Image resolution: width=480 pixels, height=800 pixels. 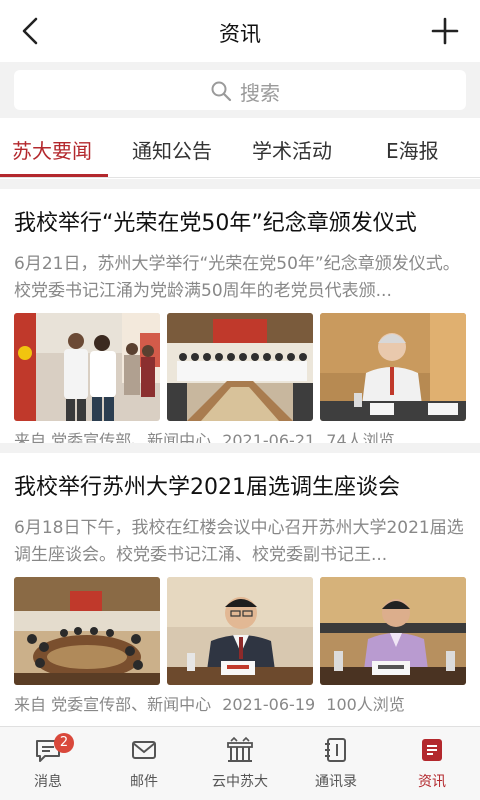 I want to click on mail-icon, so click(x=144, y=750).